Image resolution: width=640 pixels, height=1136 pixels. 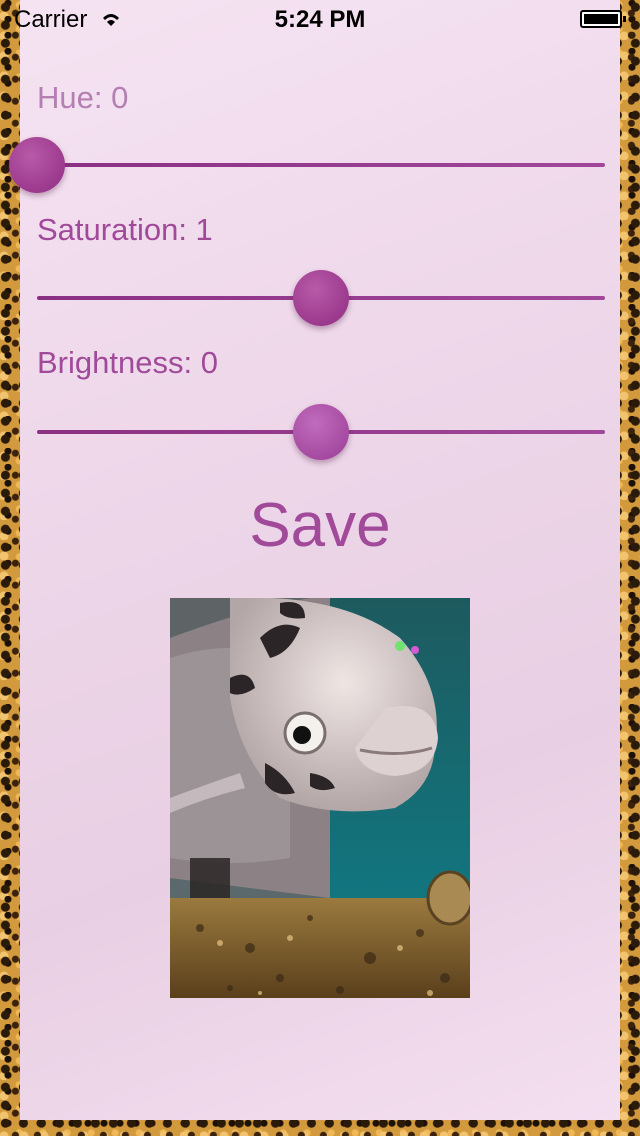 I want to click on saturation-slider, so click(x=321, y=298).